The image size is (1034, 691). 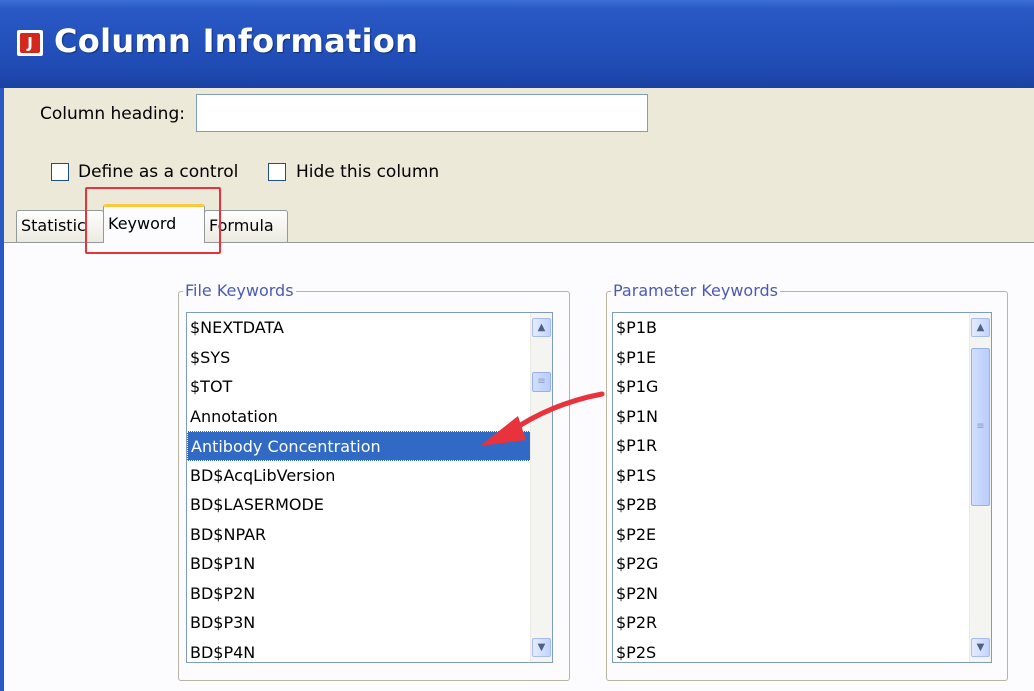 I want to click on app-icon: J, so click(x=30, y=43).